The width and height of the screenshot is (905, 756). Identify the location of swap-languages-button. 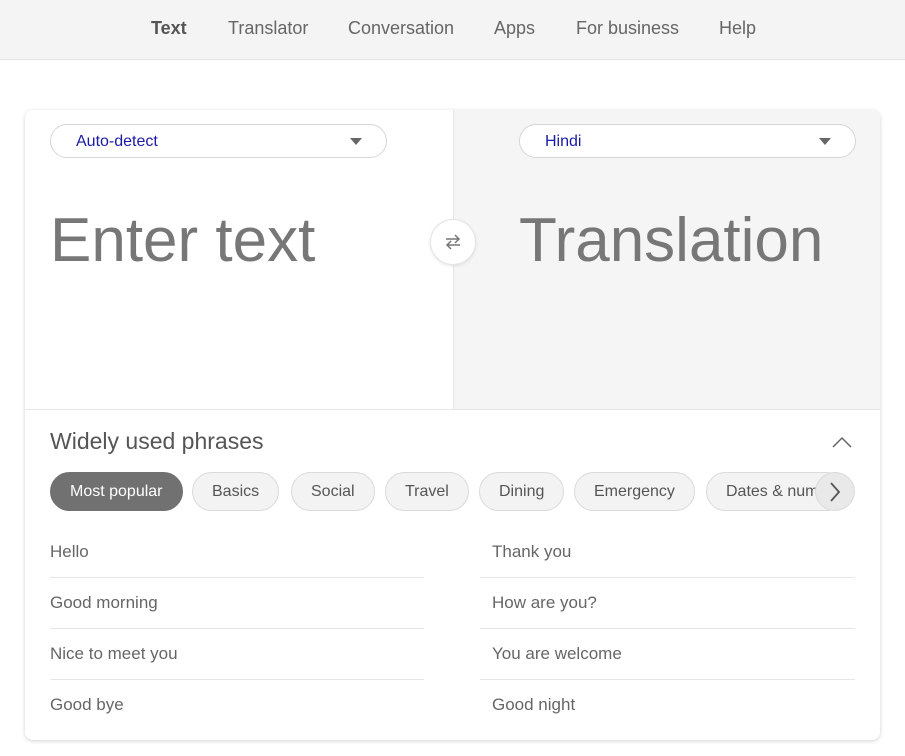
(453, 242).